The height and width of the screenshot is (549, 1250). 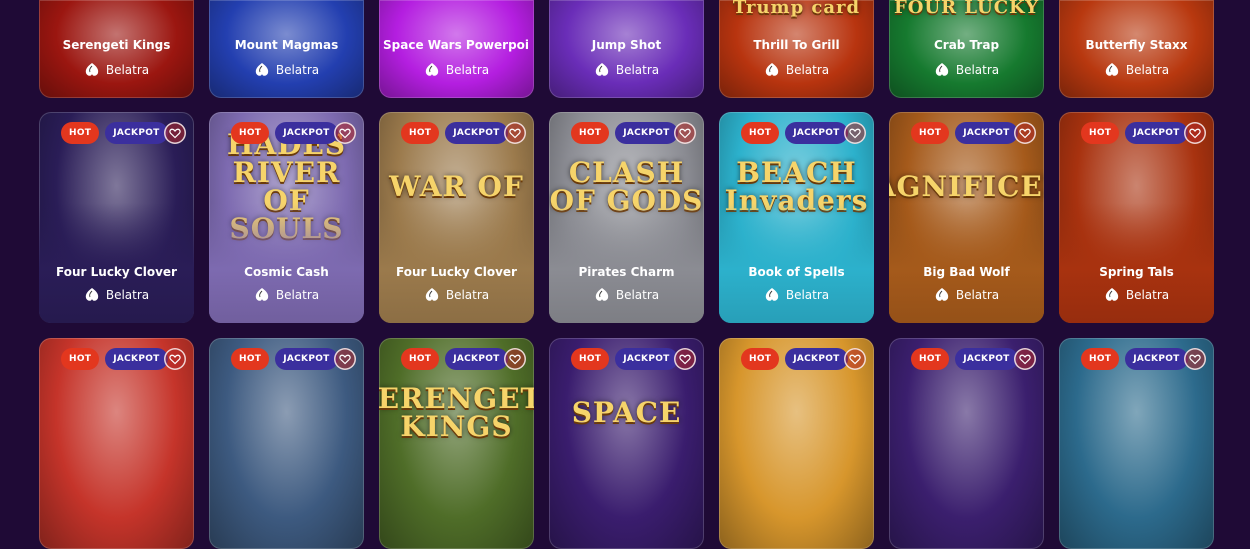 What do you see at coordinates (1136, 45) in the screenshot?
I see `game-title: Butterfly Staxx` at bounding box center [1136, 45].